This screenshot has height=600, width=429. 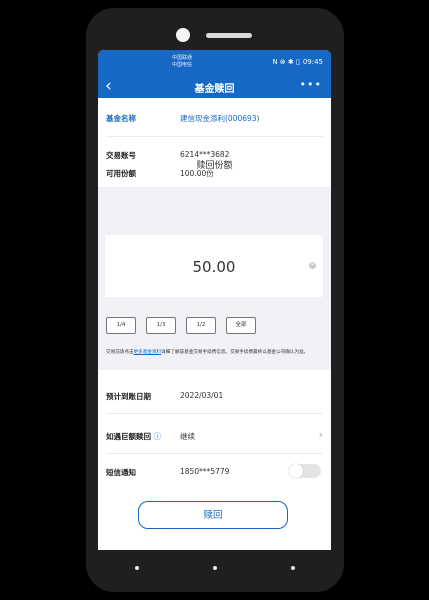 I want to click on fund-name-label: 基金名称, so click(x=121, y=118).